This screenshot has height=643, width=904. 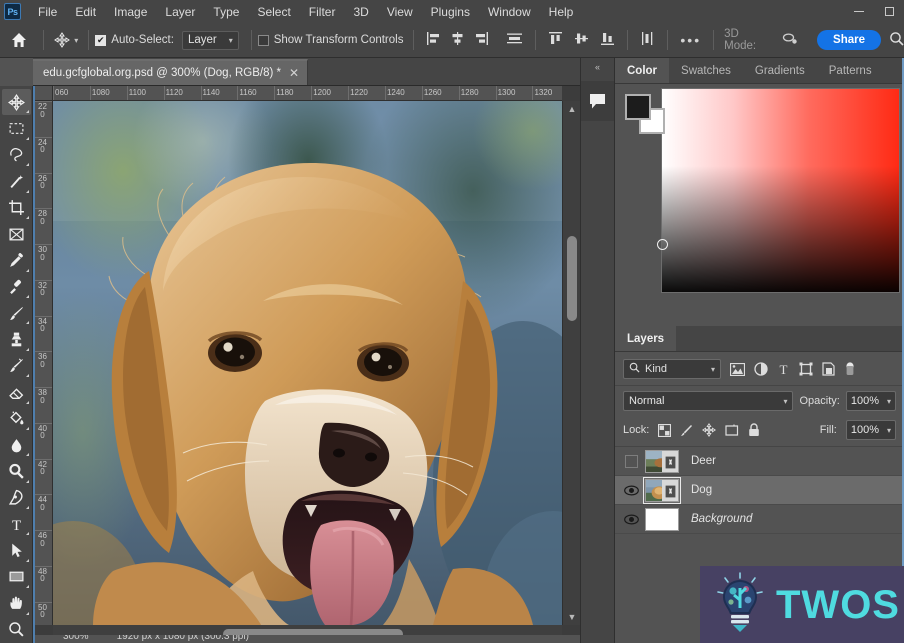 I want to click on layer-name: Deer, so click(x=703, y=461).